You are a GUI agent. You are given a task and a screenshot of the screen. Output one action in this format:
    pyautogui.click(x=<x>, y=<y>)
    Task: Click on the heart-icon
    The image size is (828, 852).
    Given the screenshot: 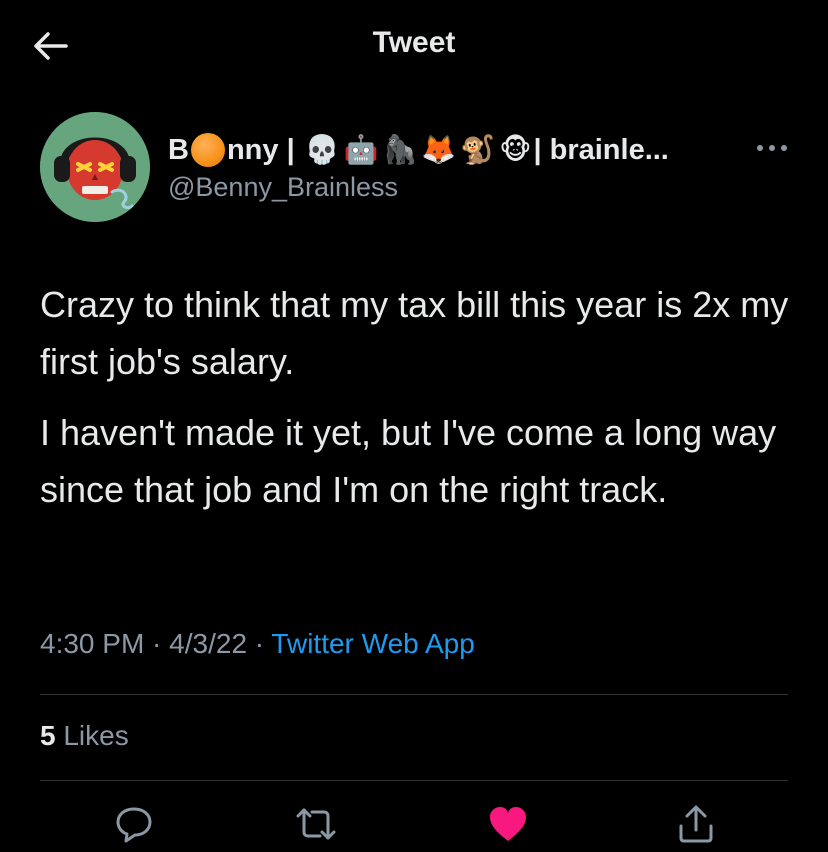 What is the action you would take?
    pyautogui.click(x=508, y=824)
    